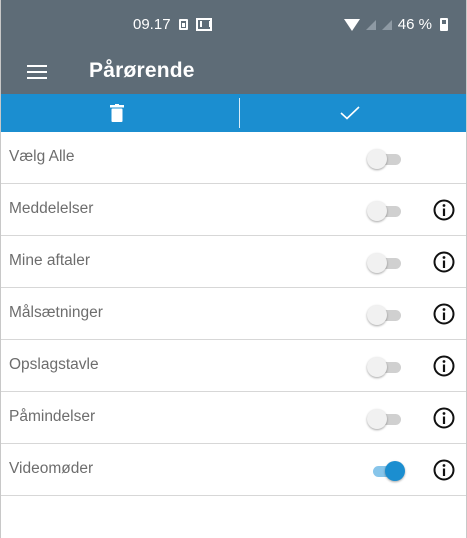 The width and height of the screenshot is (467, 538). I want to click on confirm-button, so click(350, 113).